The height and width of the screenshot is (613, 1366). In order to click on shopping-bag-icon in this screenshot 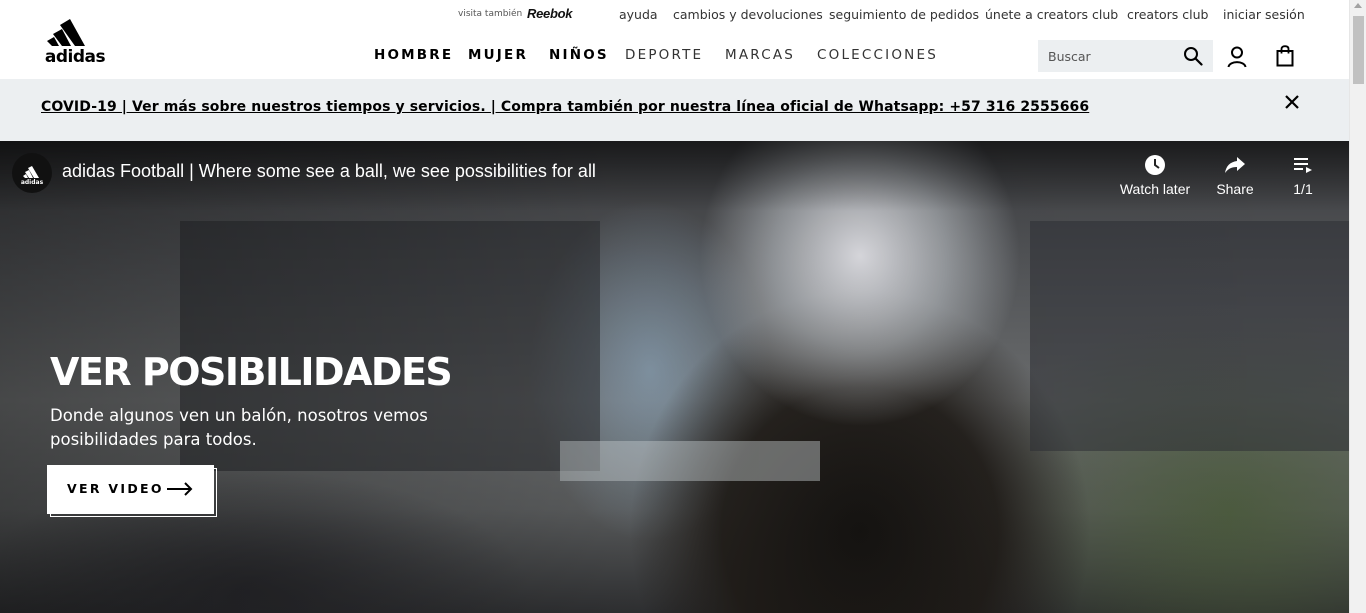, I will do `click(1285, 56)`.